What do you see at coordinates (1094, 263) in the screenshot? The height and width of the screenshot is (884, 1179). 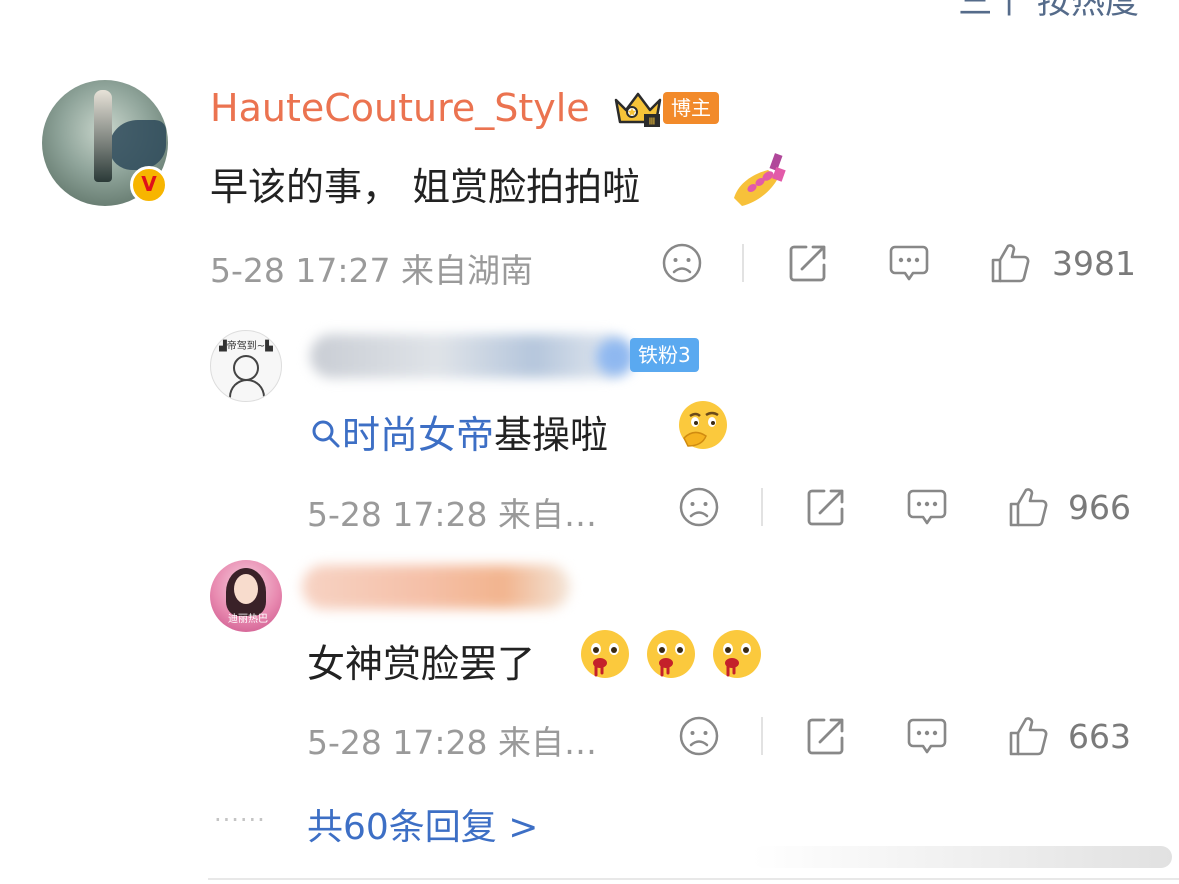 I see `like-count: 3981` at bounding box center [1094, 263].